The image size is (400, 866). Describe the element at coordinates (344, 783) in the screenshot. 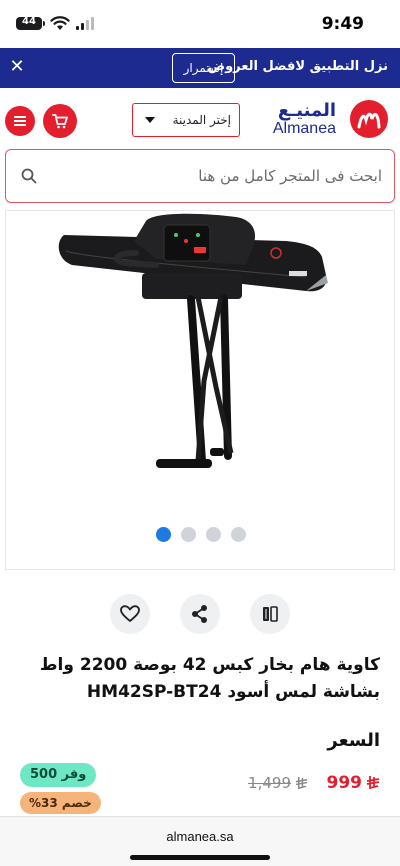

I see `current-price-value: 999` at that location.